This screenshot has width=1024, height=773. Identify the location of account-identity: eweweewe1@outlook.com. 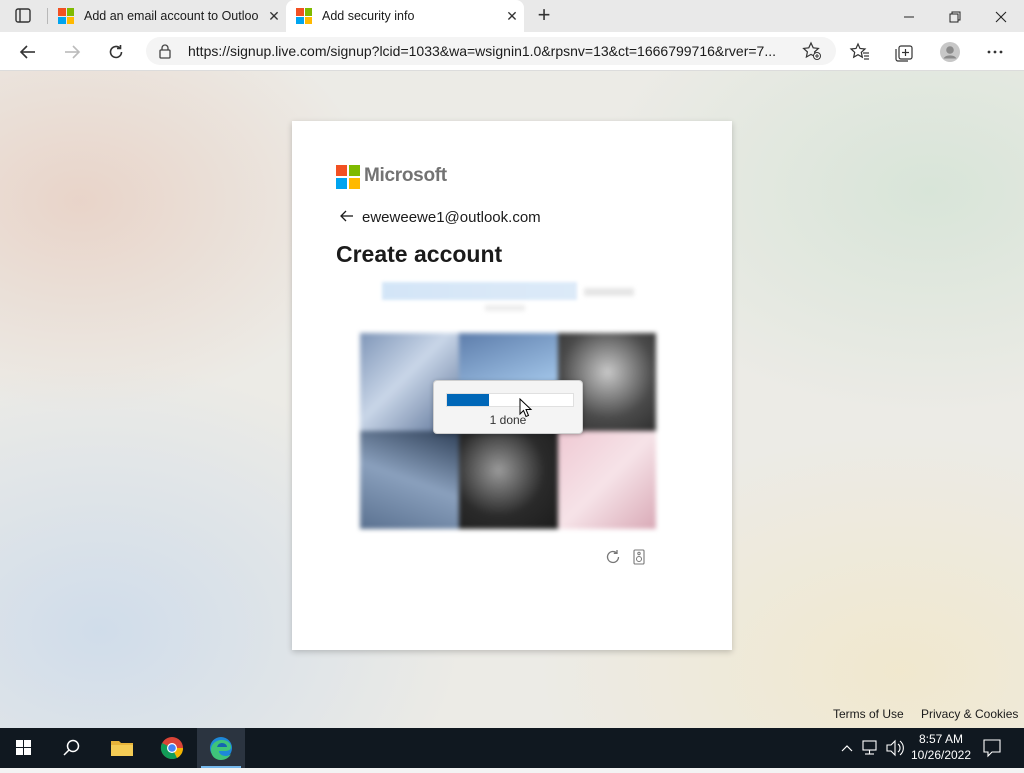
(451, 217).